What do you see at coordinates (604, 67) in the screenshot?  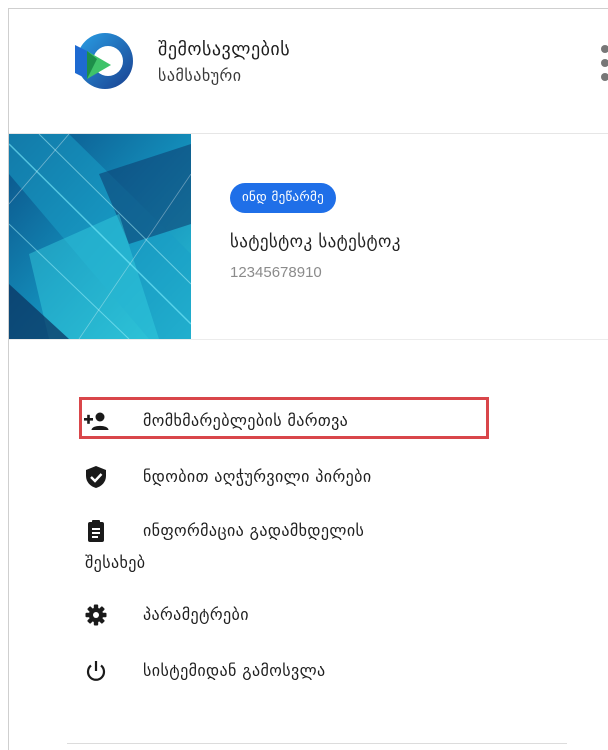 I see `kebab-menu-icon` at bounding box center [604, 67].